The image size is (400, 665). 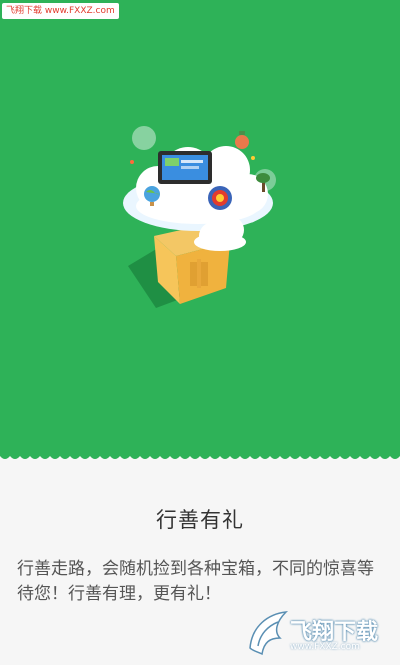 What do you see at coordinates (200, 520) in the screenshot?
I see `page-title: 行善有礼` at bounding box center [200, 520].